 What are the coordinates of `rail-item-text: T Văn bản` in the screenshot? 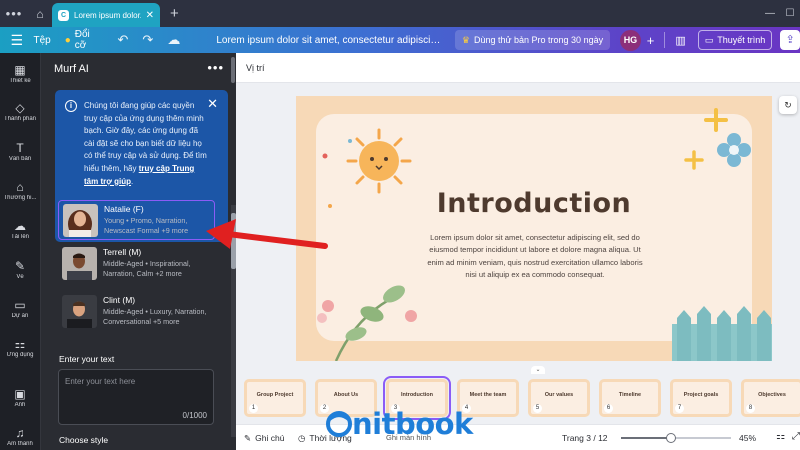 It's located at (20, 151).